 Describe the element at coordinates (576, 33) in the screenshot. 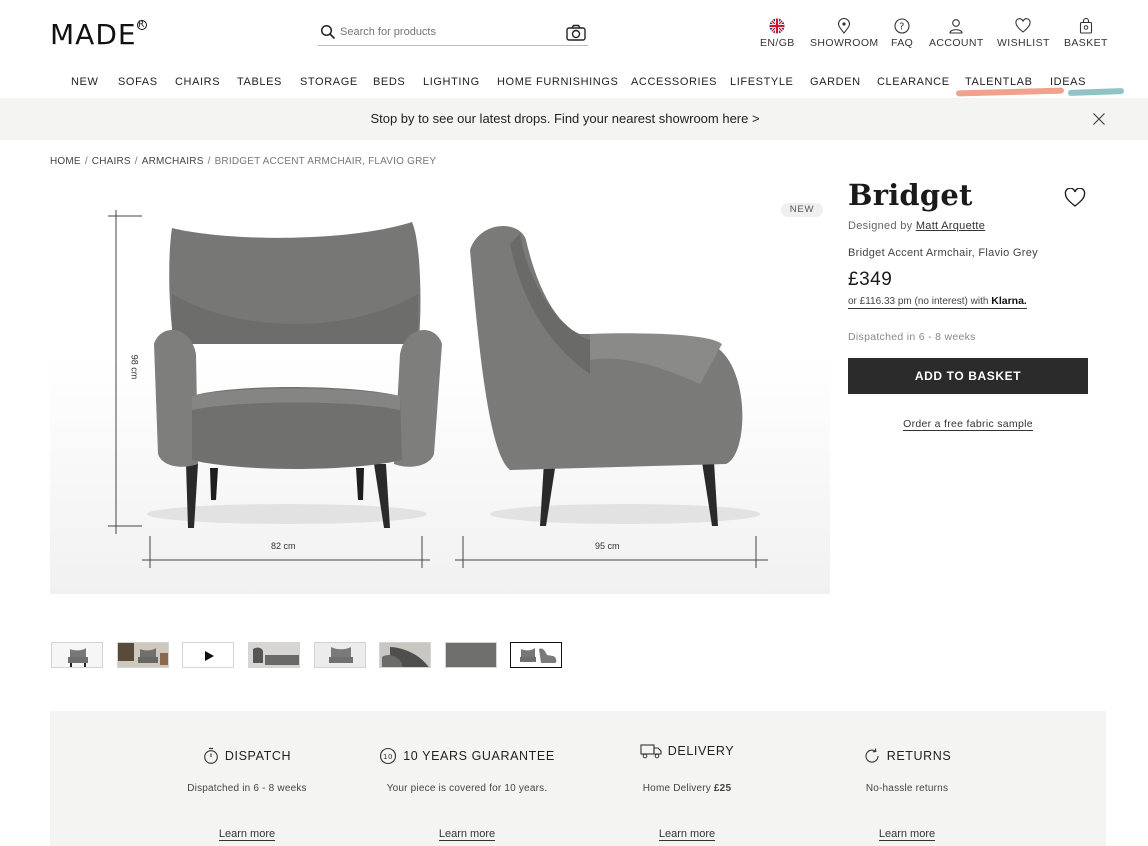

I see `camera-icon` at that location.